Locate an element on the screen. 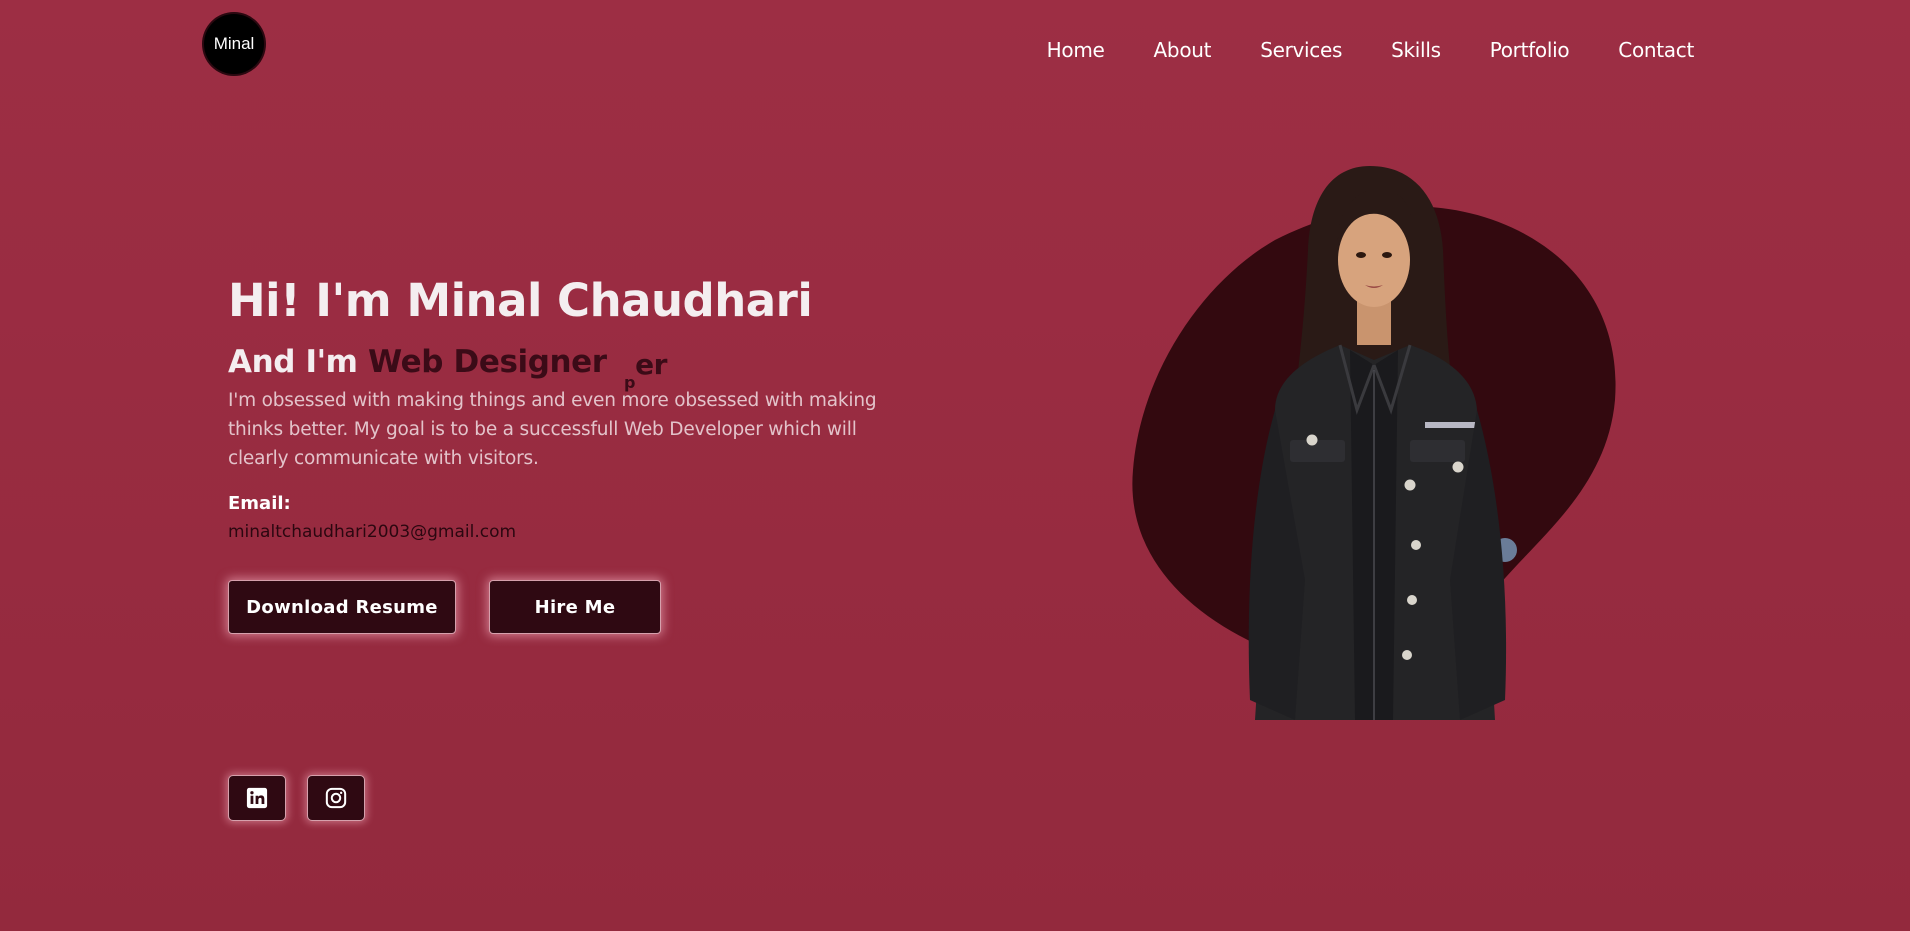  instagram-button is located at coordinates (336, 798).